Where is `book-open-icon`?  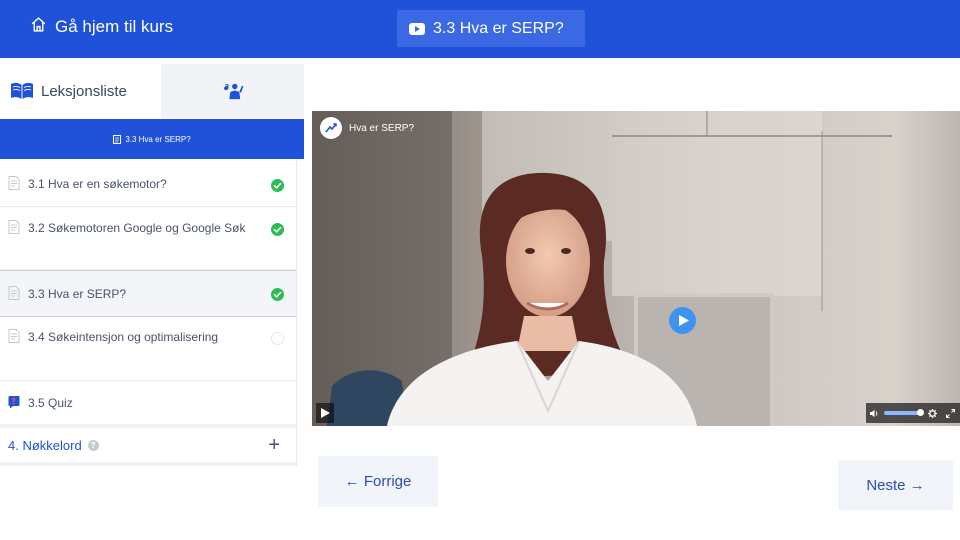 book-open-icon is located at coordinates (22, 90).